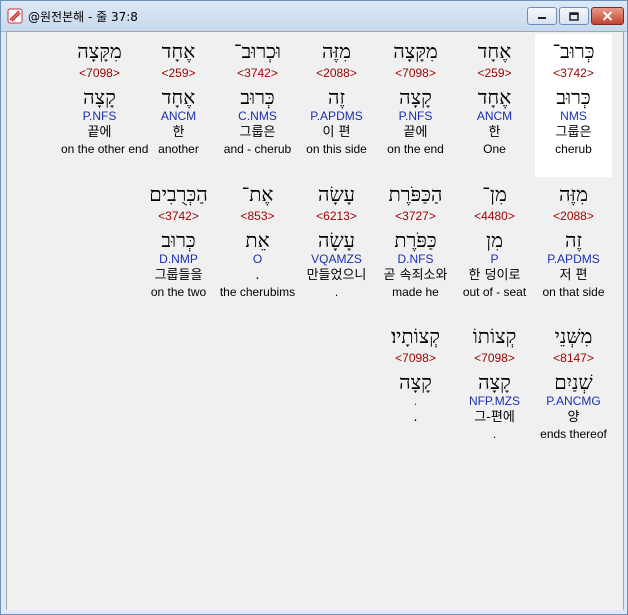  Describe the element at coordinates (178, 259) in the screenshot. I see `parsing-code: D.NMP` at that location.